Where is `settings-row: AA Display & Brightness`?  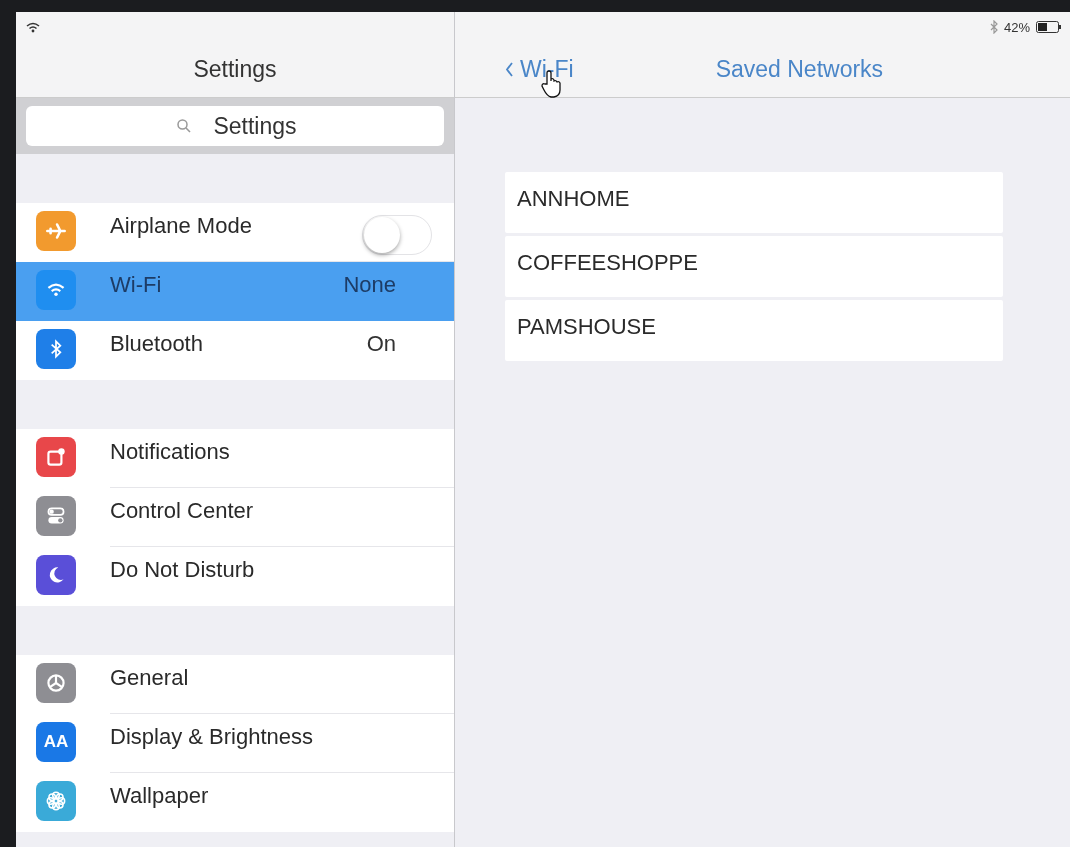 settings-row: AA Display & Brightness is located at coordinates (235, 743).